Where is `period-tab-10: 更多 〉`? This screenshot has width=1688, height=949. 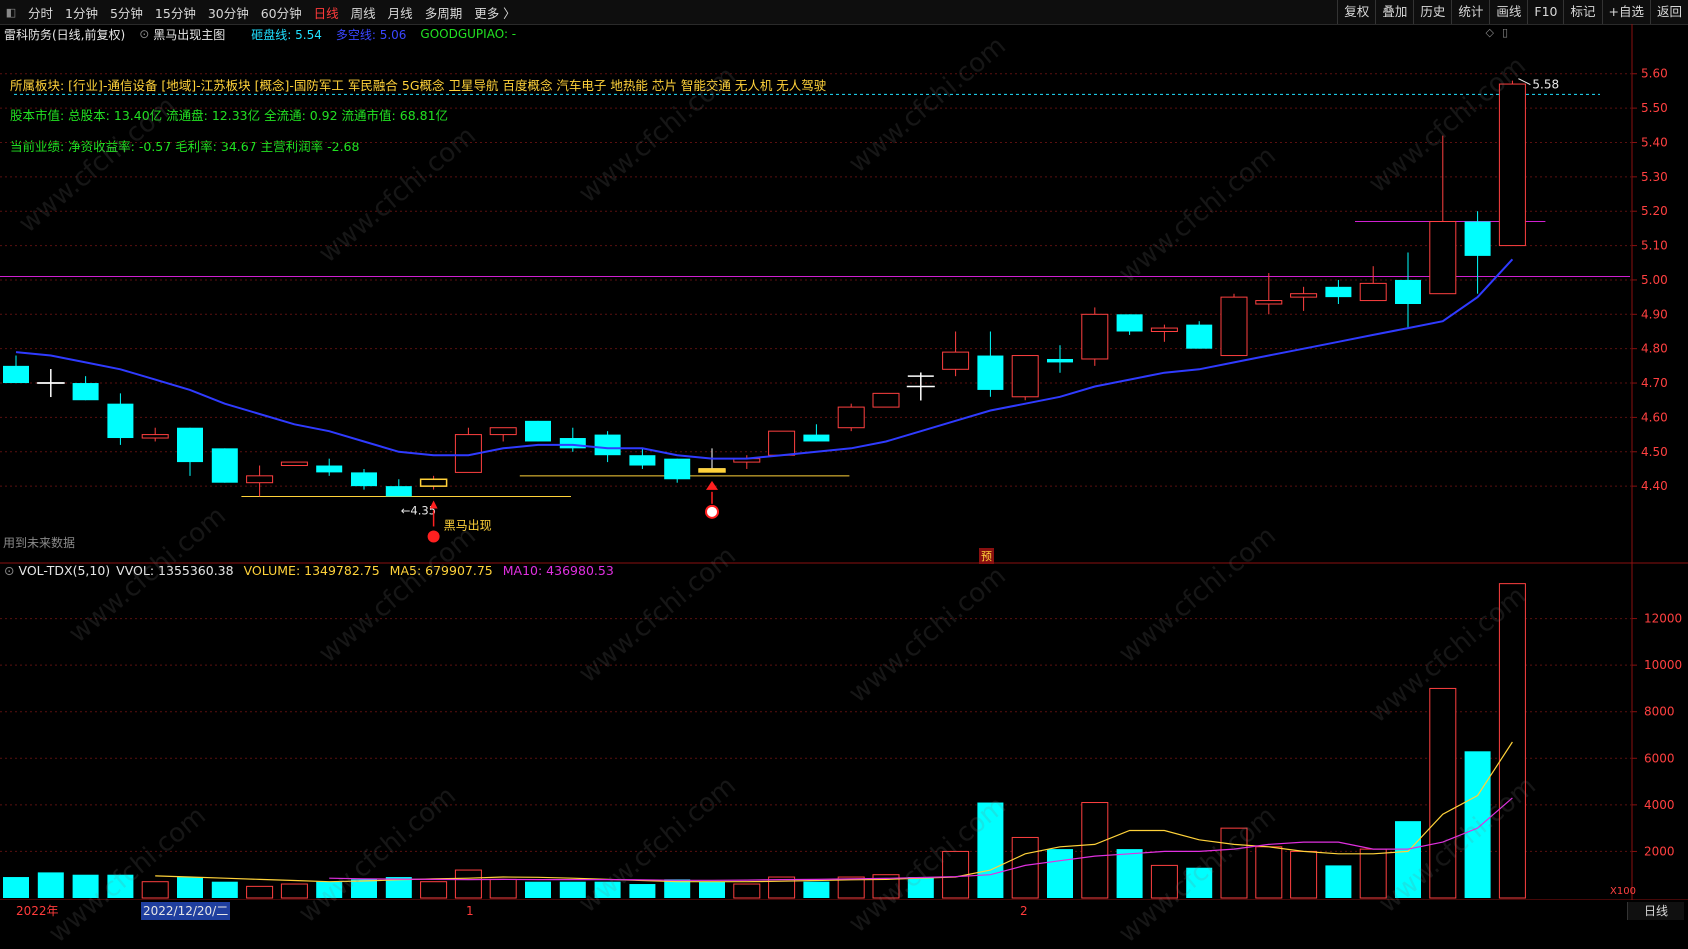 period-tab-10: 更多 〉 is located at coordinates (494, 12).